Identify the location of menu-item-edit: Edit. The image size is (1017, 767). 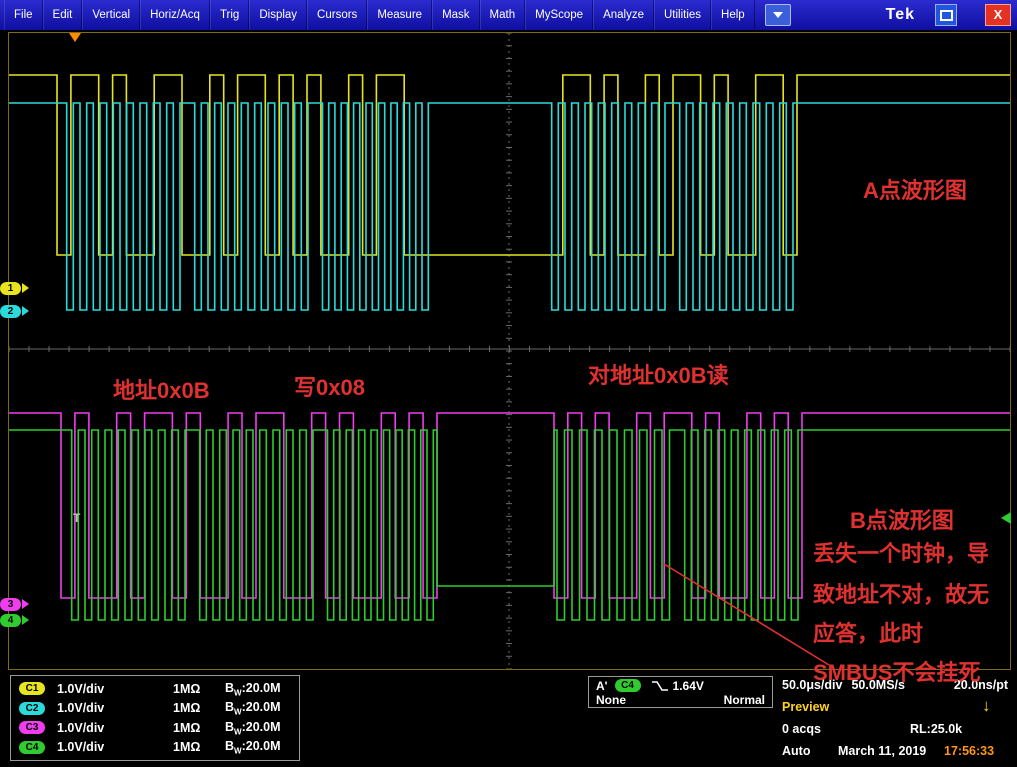
(62, 15).